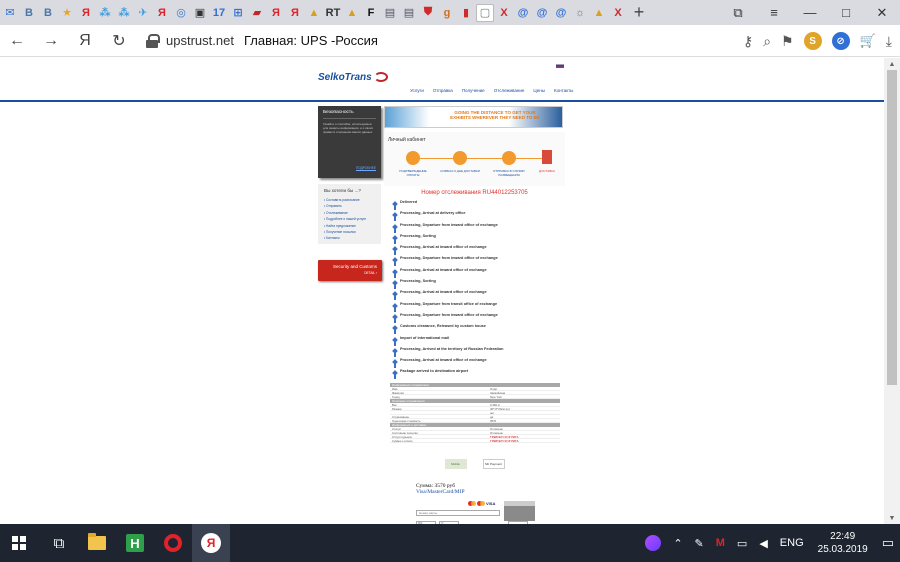 The width and height of the screenshot is (900, 562). Describe the element at coordinates (485, 12) in the screenshot. I see `page-icon: ▢` at that location.